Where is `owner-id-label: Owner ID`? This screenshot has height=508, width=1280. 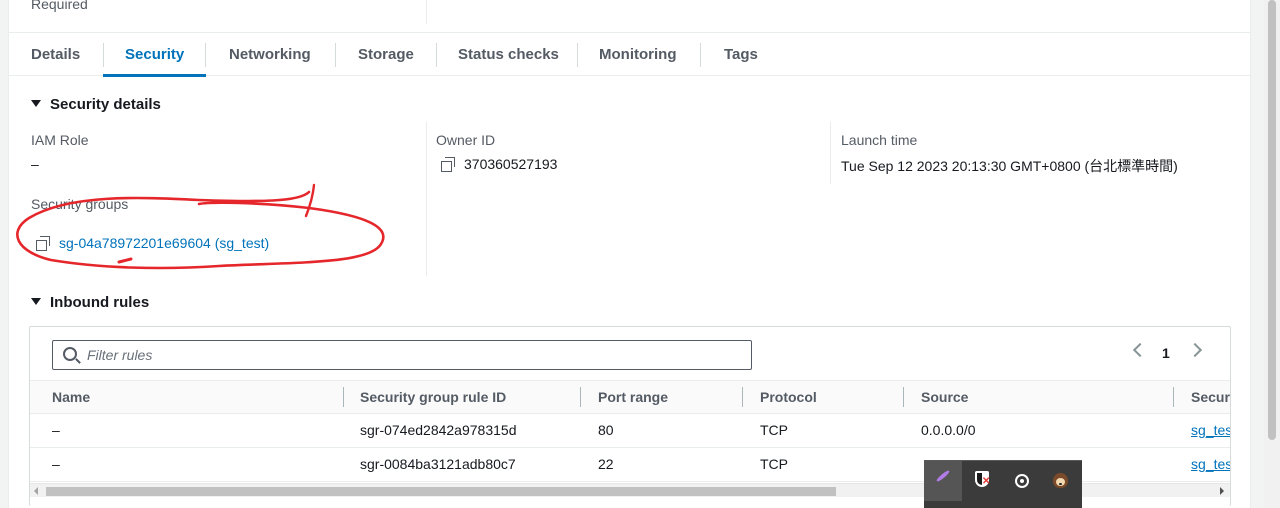 owner-id-label: Owner ID is located at coordinates (466, 140).